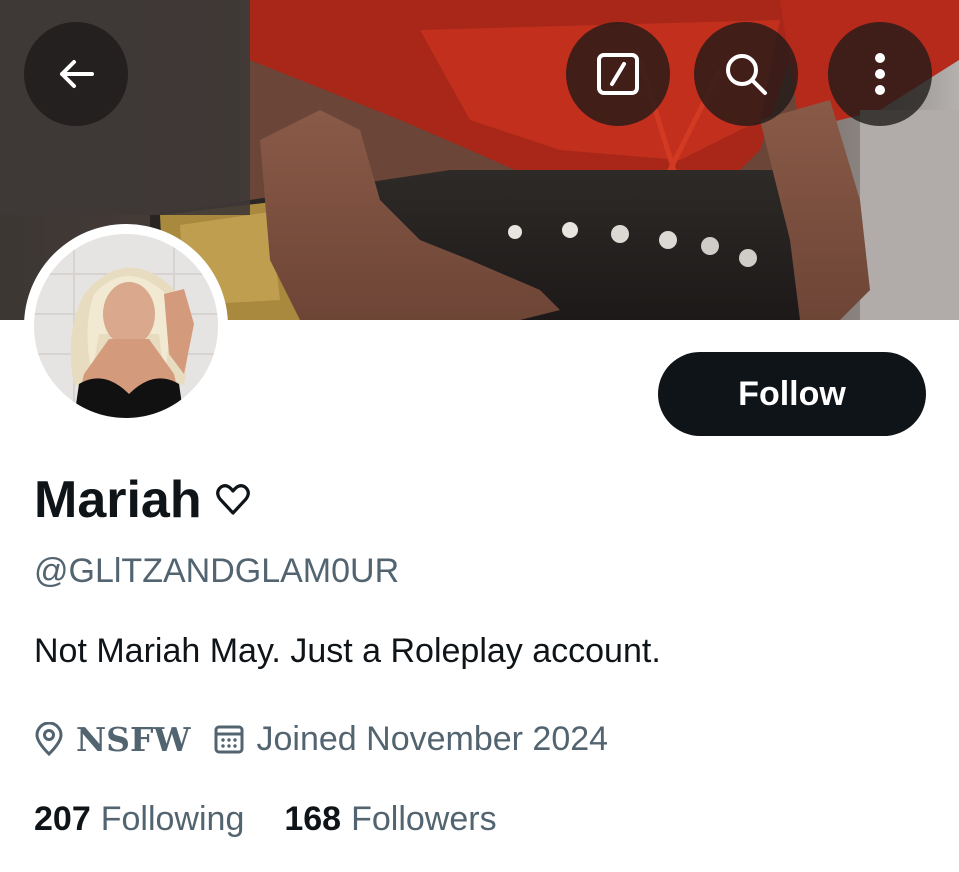  Describe the element at coordinates (133, 739) in the screenshot. I see `location-text: NSFW` at that location.